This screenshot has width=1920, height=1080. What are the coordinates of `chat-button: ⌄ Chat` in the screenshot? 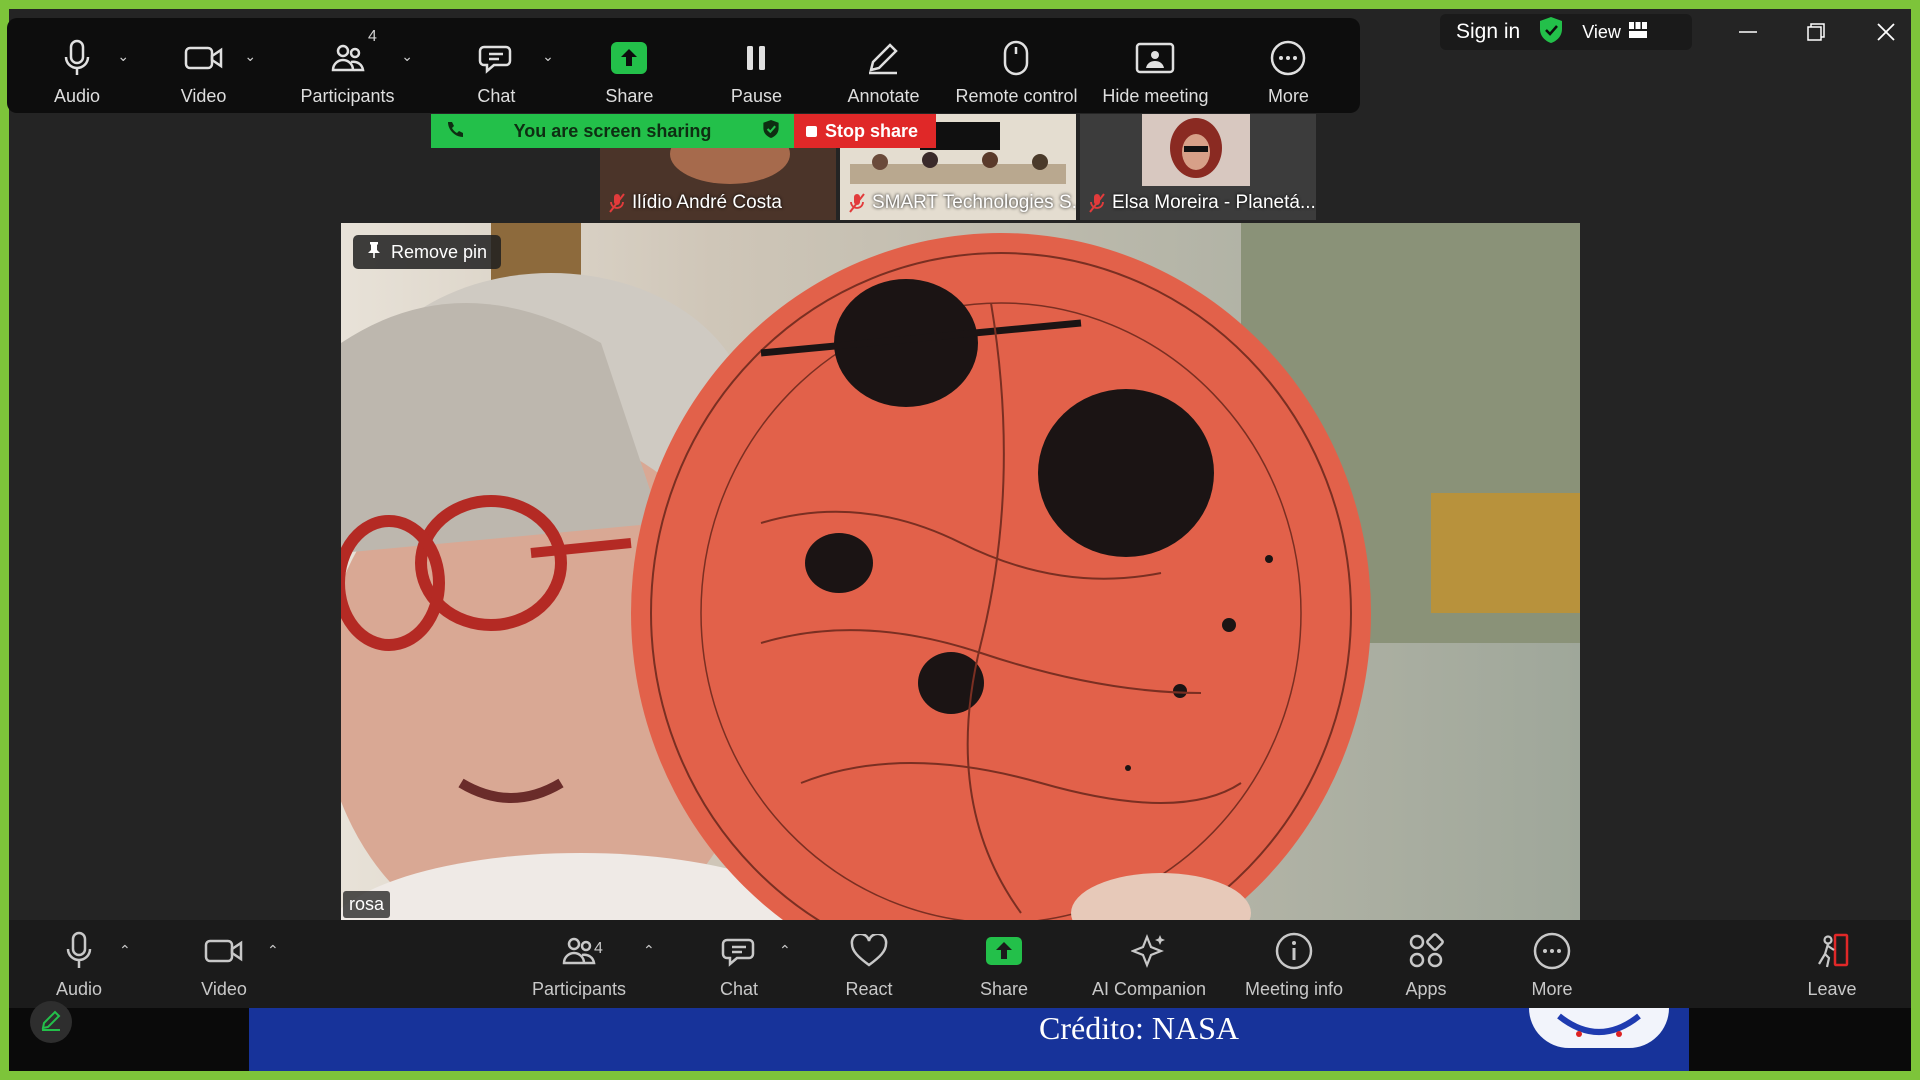 It's located at (496, 65).